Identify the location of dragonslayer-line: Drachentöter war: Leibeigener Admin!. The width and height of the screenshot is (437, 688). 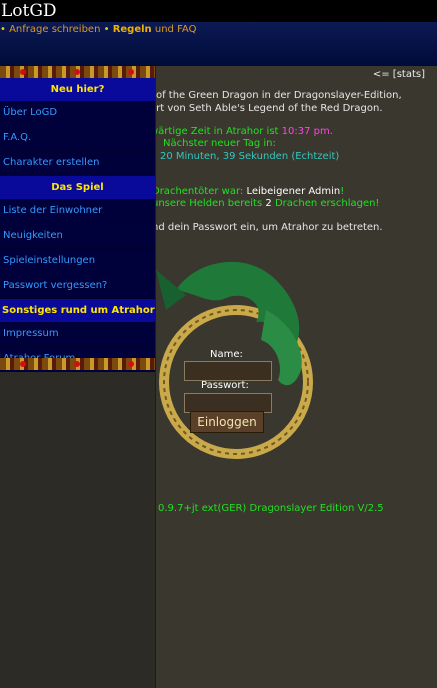
(248, 191).